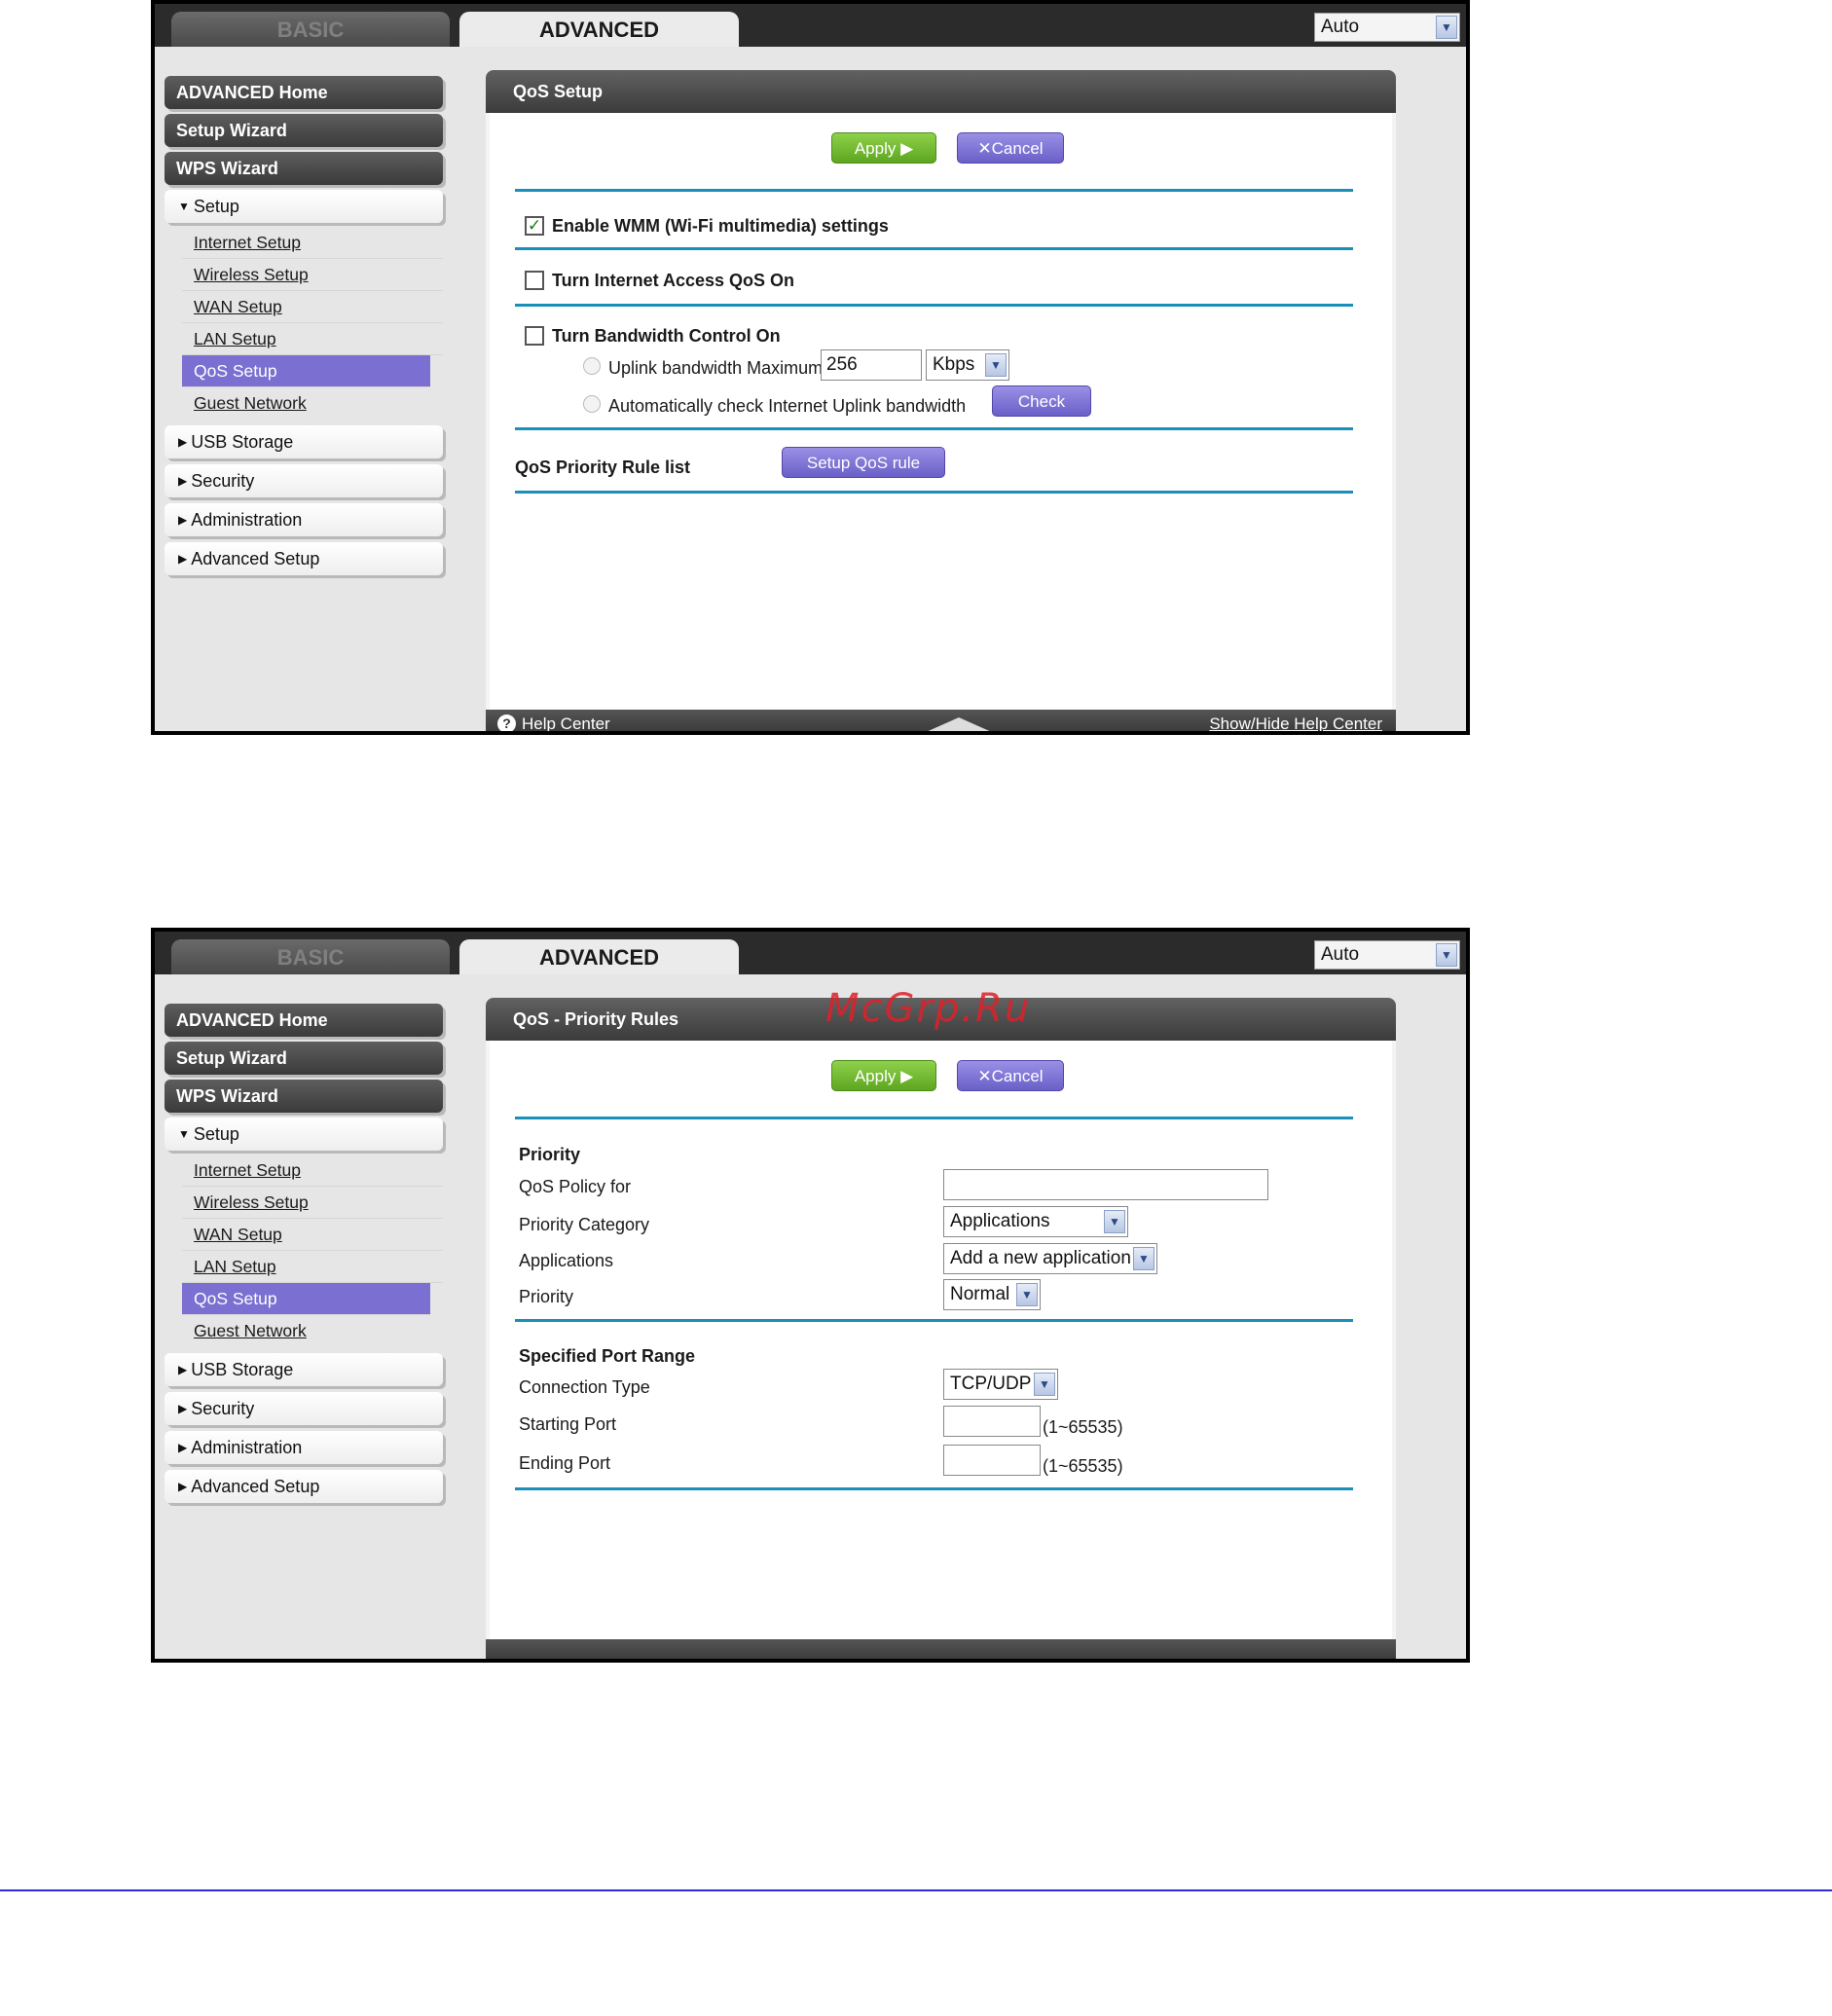 Image resolution: width=1832 pixels, height=2016 pixels. What do you see at coordinates (1040, 1258) in the screenshot?
I see `applications-value: Add a new application` at bounding box center [1040, 1258].